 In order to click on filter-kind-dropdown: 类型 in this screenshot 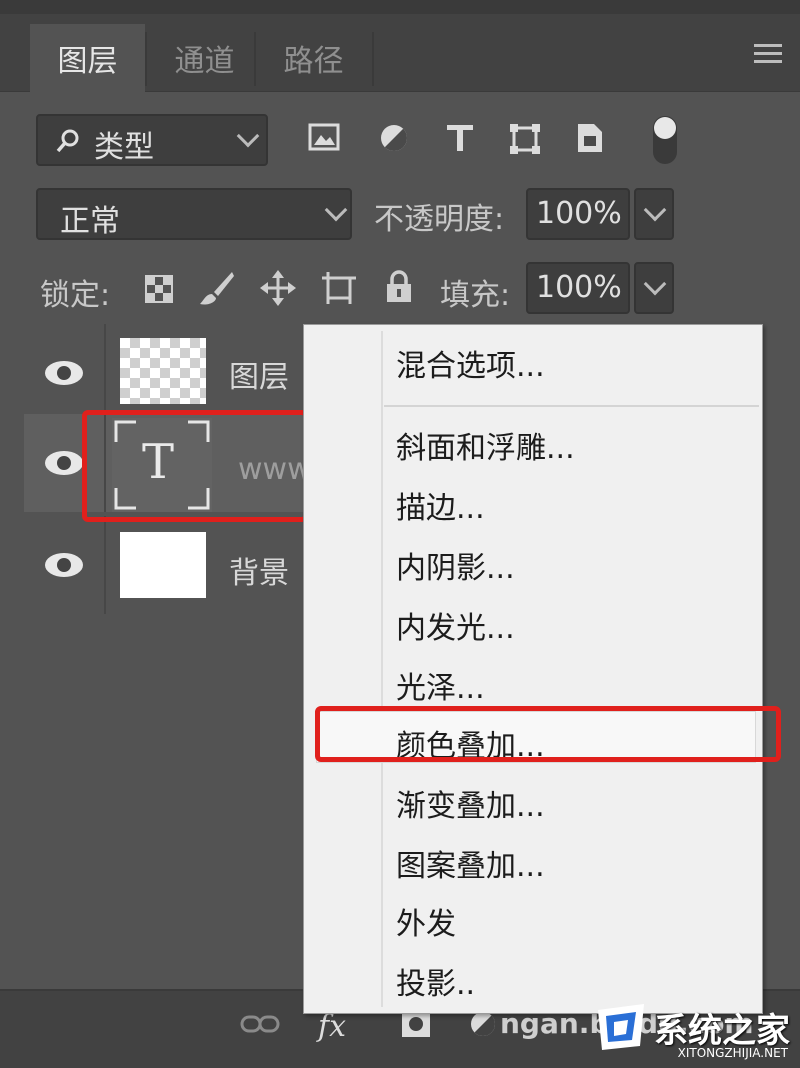, I will do `click(152, 140)`.